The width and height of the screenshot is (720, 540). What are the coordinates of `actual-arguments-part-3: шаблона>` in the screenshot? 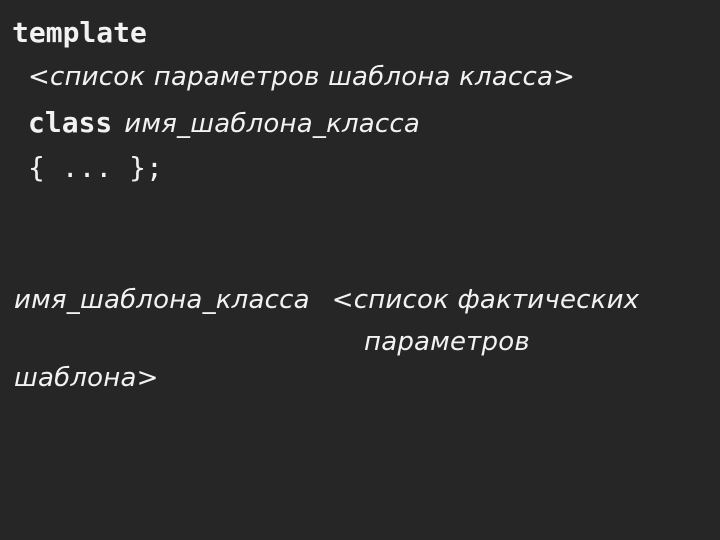 It's located at (86, 378).